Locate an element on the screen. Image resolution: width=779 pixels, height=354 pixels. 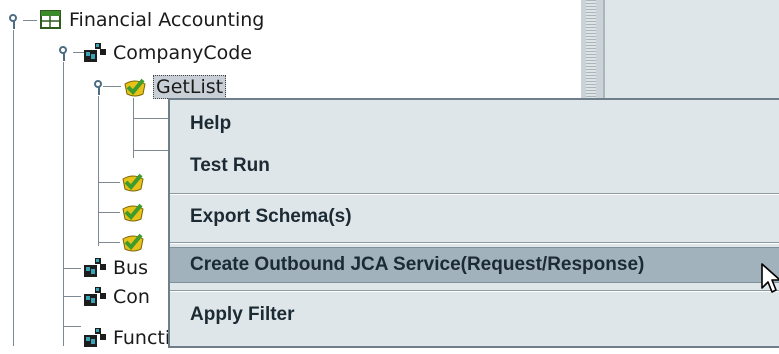
tree-node-business-object: Bus is located at coordinates (115, 268).